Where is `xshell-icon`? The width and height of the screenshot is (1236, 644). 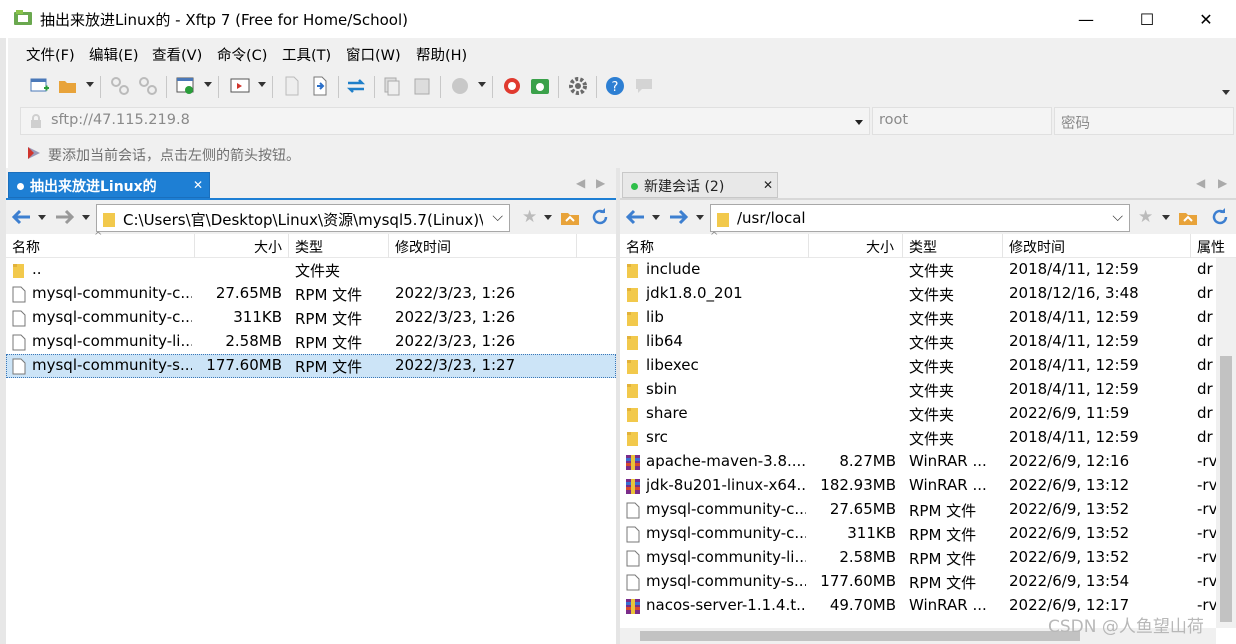 xshell-icon is located at coordinates (512, 86).